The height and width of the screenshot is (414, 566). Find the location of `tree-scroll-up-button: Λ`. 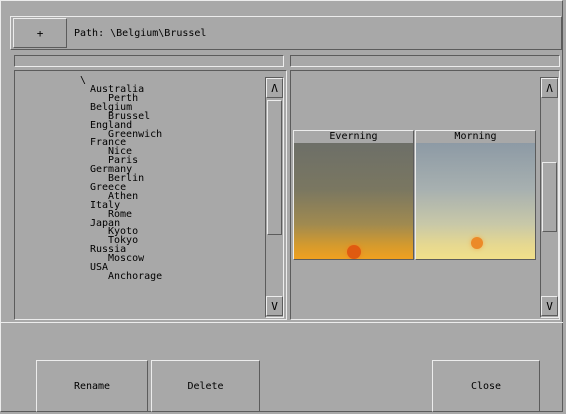

tree-scroll-up-button: Λ is located at coordinates (274, 88).